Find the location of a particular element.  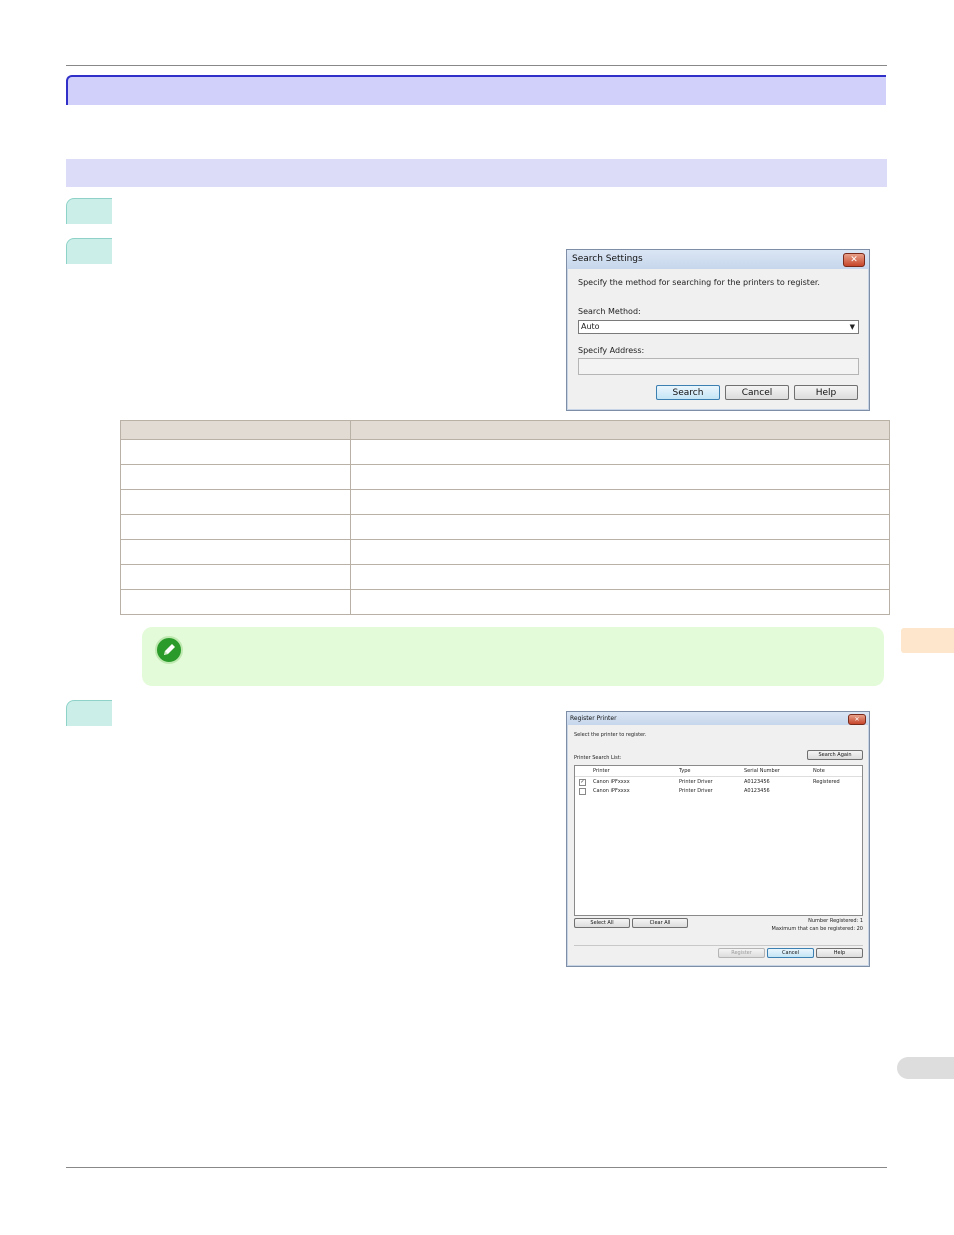

settings-table is located at coordinates (505, 517).